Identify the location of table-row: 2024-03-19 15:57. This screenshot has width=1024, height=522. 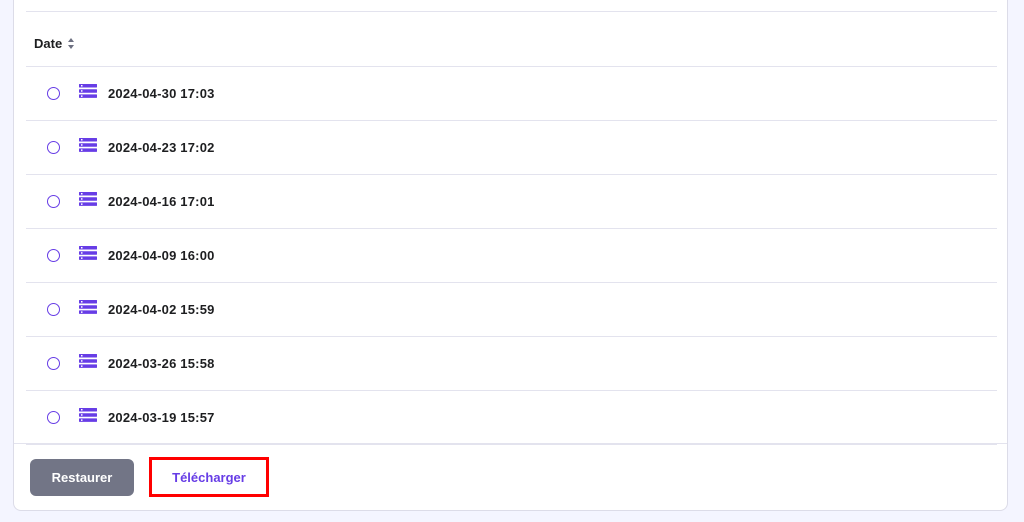
(511, 418).